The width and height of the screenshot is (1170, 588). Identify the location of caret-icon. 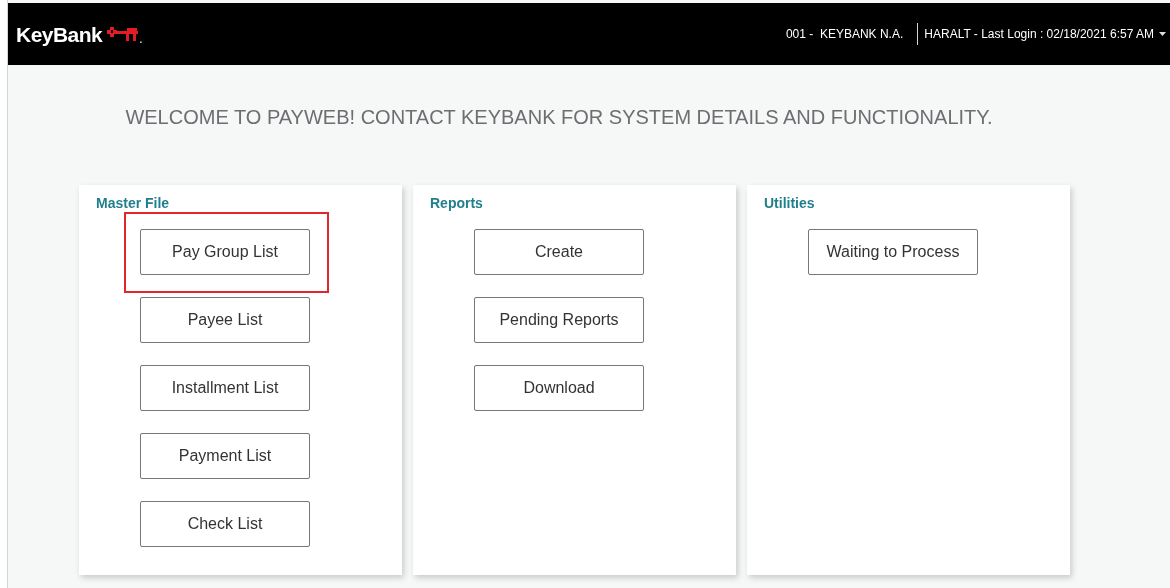
(1162, 34).